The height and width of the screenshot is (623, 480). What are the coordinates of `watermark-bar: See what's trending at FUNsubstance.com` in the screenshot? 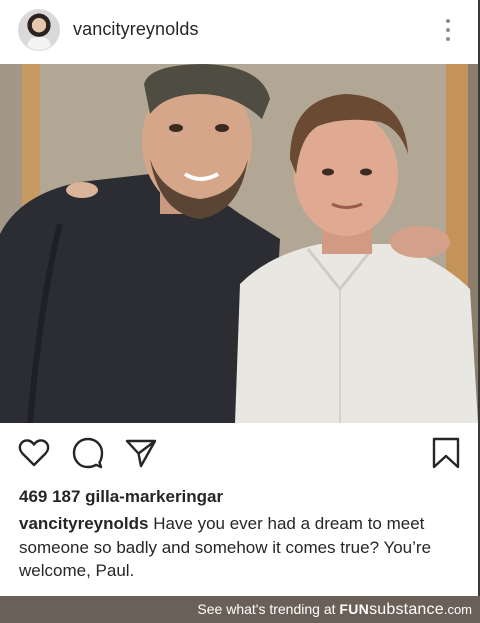 It's located at (240, 609).